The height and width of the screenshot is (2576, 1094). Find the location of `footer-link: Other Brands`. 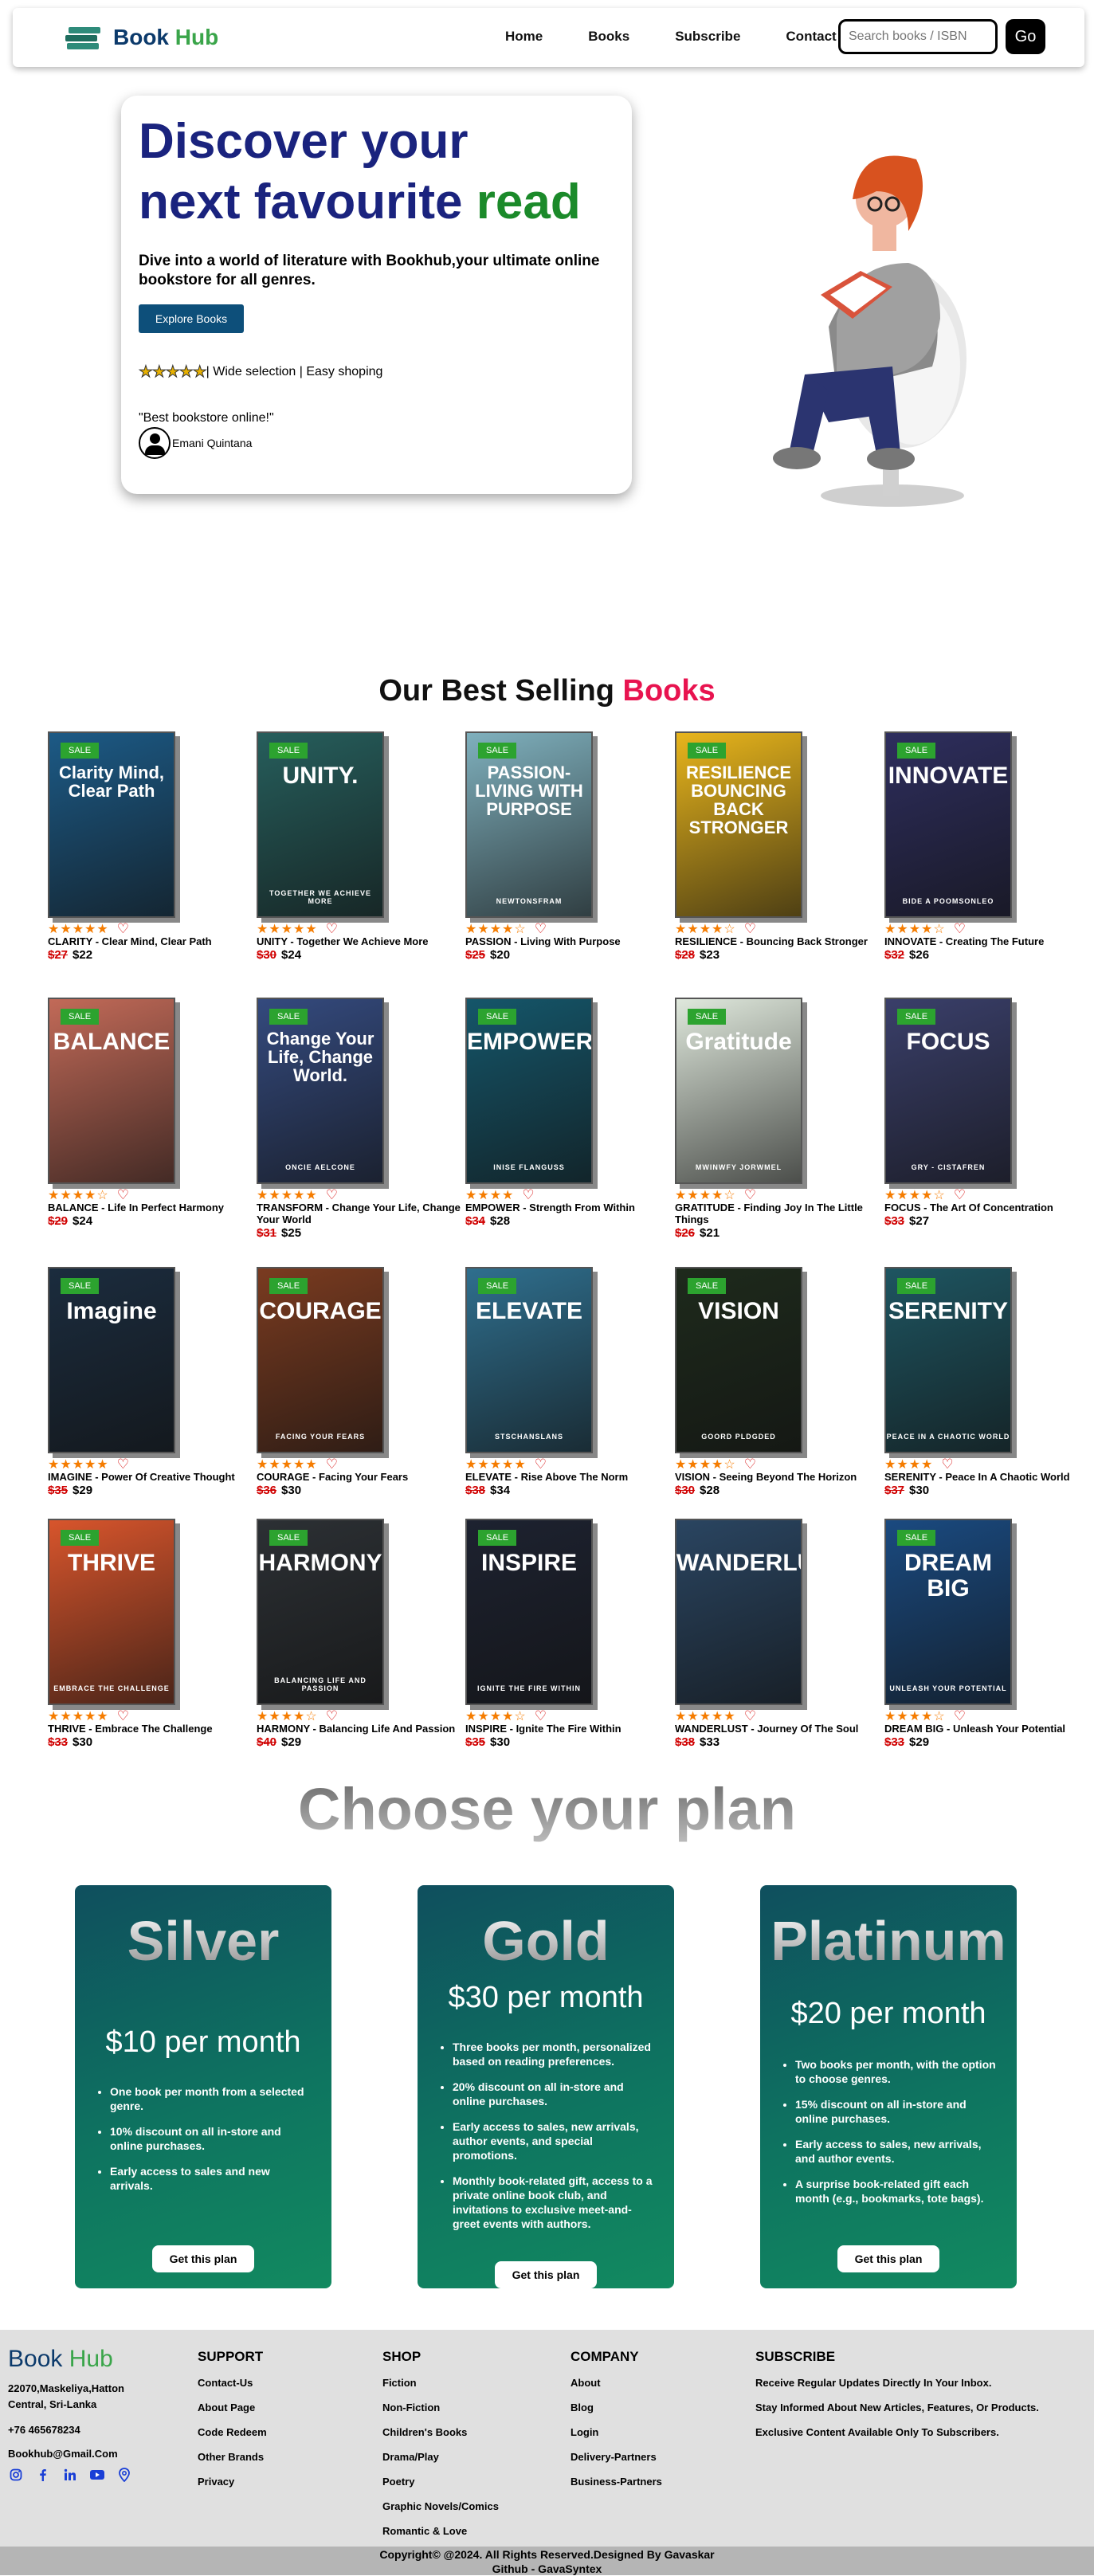

footer-link: Other Brands is located at coordinates (232, 2457).